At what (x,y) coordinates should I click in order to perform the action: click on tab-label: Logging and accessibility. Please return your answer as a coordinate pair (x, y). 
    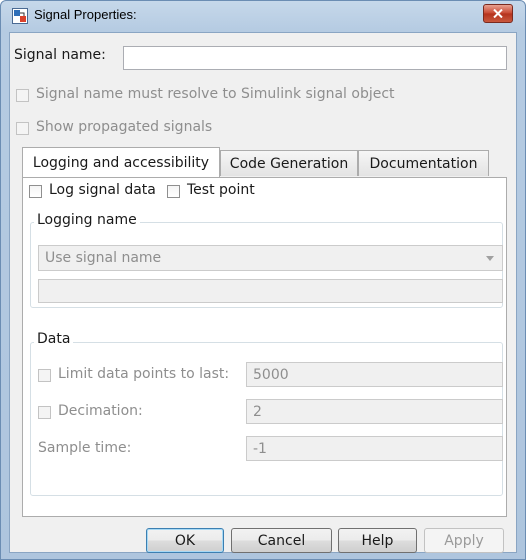
    Looking at the image, I should click on (121, 162).